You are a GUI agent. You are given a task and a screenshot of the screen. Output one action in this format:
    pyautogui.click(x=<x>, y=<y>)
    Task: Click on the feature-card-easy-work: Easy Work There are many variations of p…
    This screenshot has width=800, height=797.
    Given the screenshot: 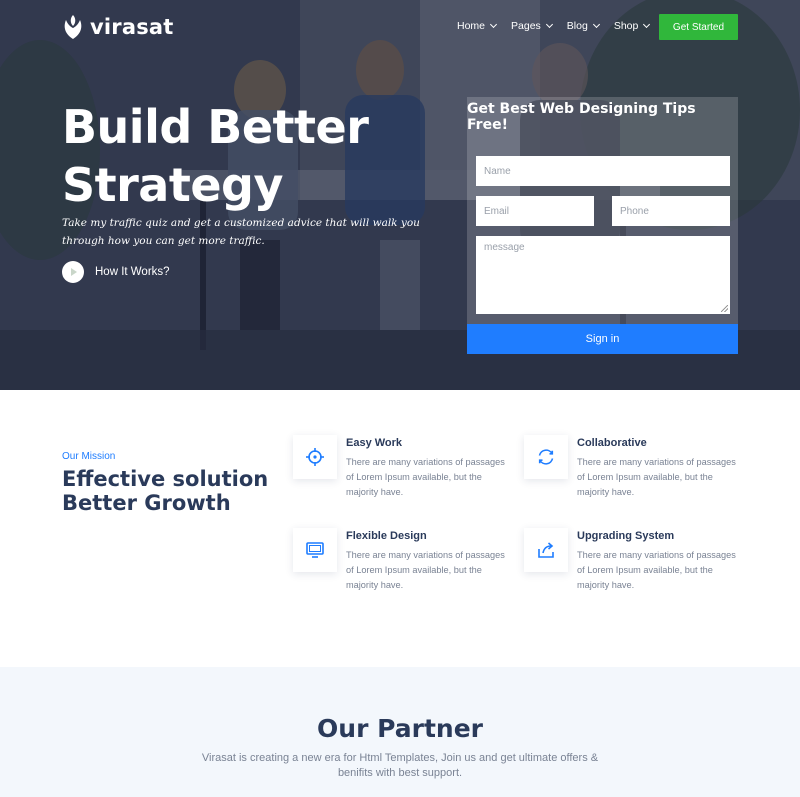 What is the action you would take?
    pyautogui.click(x=400, y=470)
    